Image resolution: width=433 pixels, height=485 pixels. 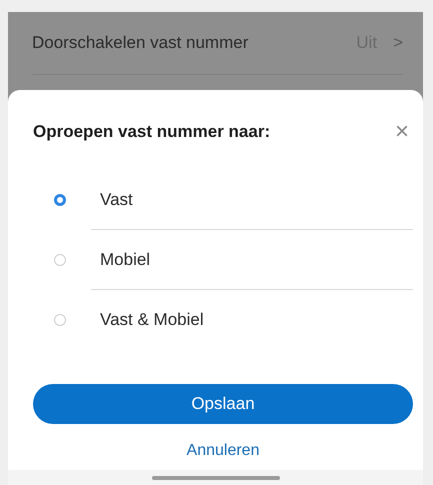 What do you see at coordinates (398, 43) in the screenshot?
I see `chevron-icon: >` at bounding box center [398, 43].